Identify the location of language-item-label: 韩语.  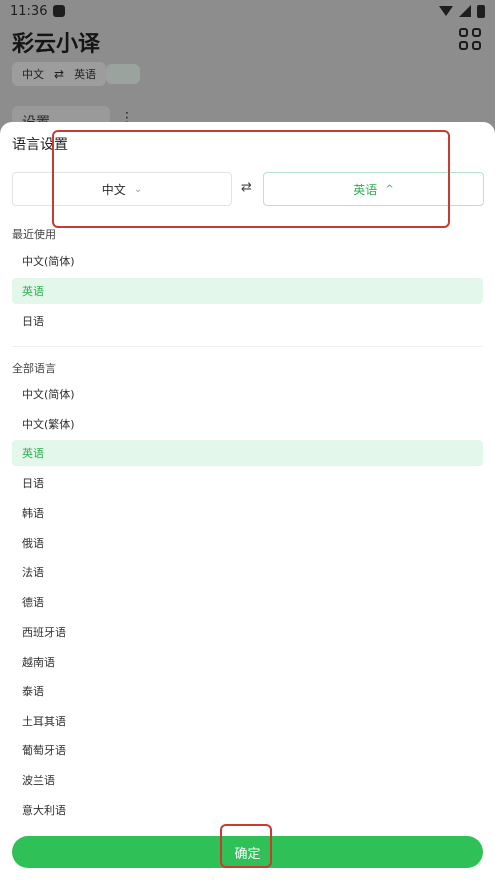
(33, 513).